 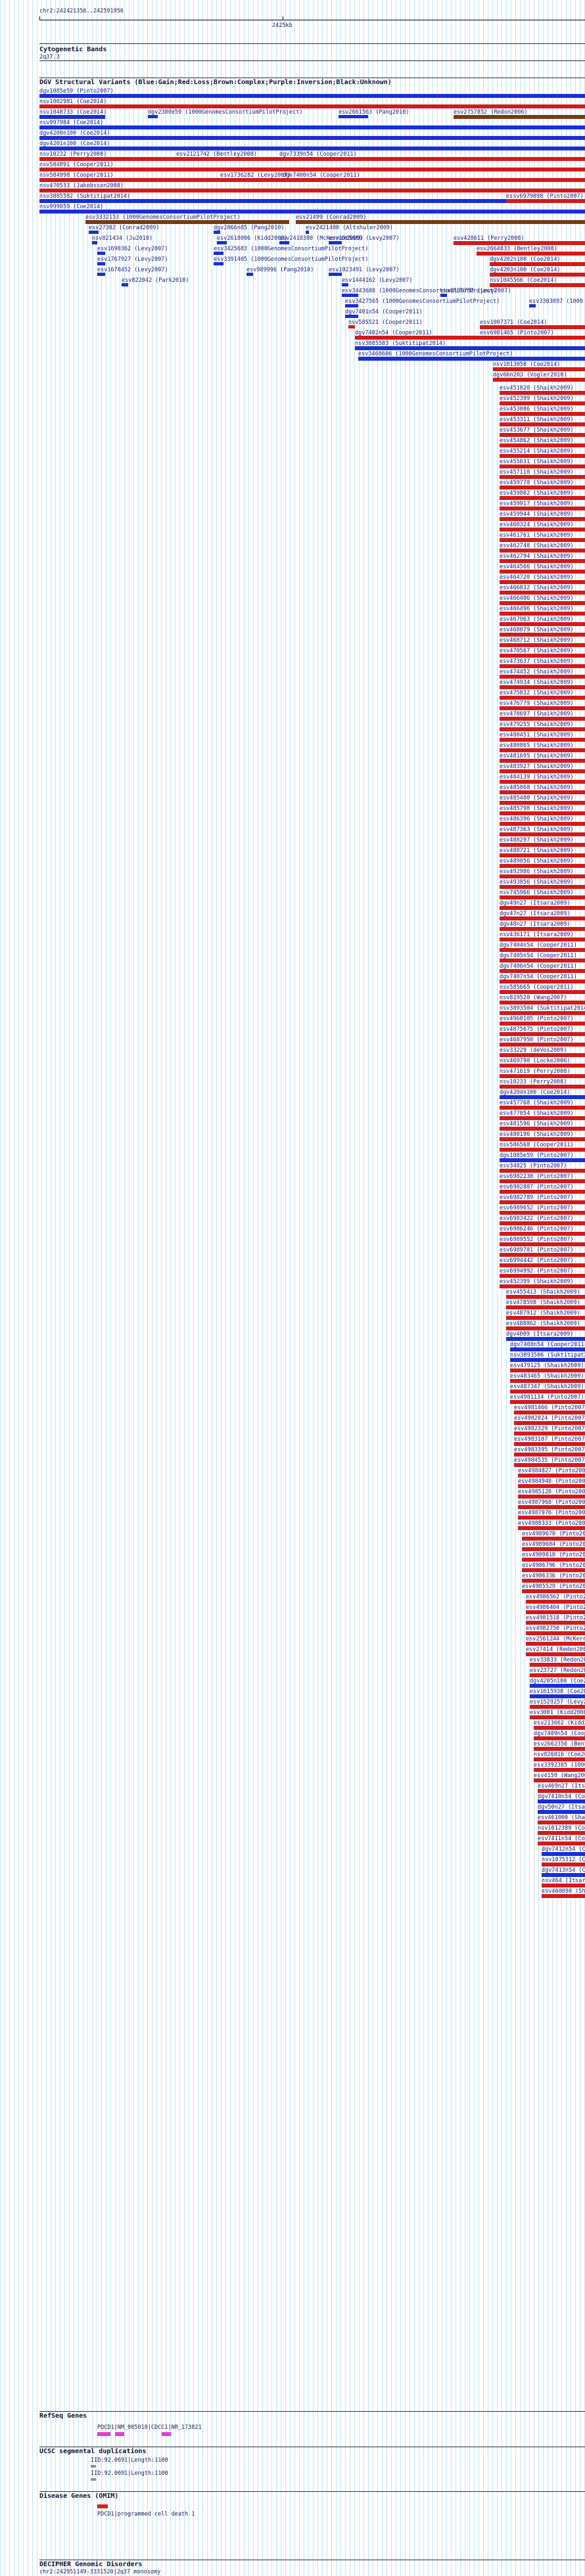 I want to click on variant-label: esv3303897 (1000, so click(x=556, y=301).